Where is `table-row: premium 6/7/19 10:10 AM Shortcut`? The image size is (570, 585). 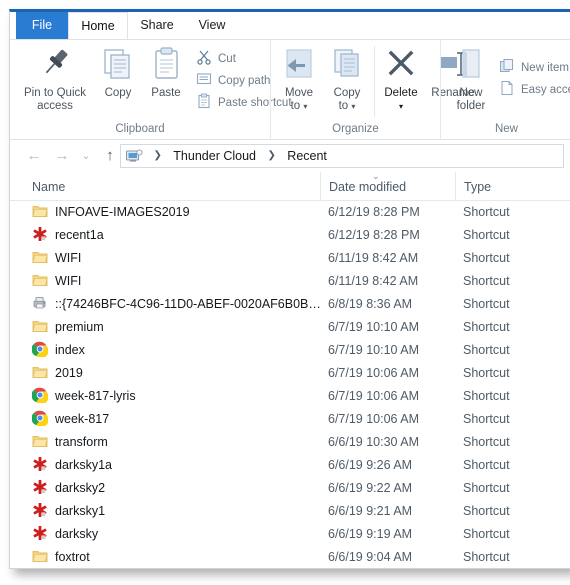 table-row: premium 6/7/19 10:10 AM Shortcut is located at coordinates (290, 327).